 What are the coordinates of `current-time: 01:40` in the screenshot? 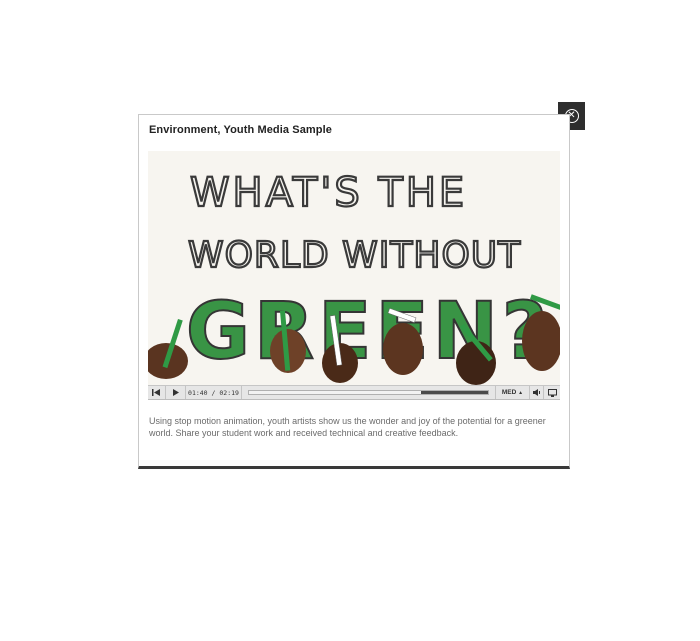 It's located at (198, 392).